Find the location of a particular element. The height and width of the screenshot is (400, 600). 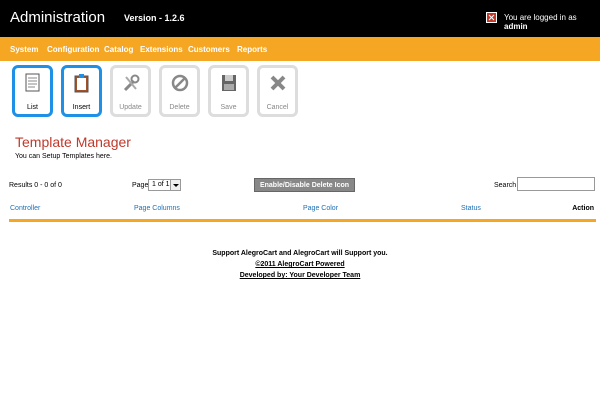

page-title: Template Manager is located at coordinates (73, 142).